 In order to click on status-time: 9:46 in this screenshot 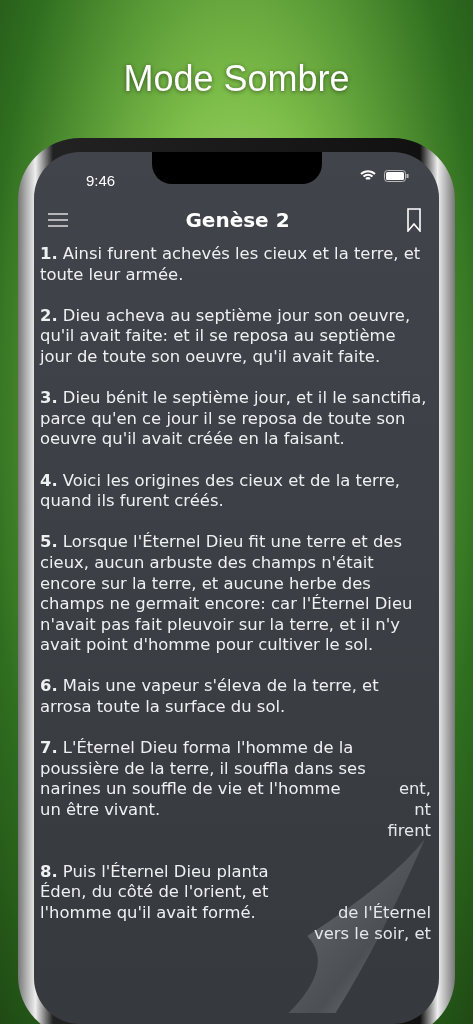, I will do `click(101, 181)`.